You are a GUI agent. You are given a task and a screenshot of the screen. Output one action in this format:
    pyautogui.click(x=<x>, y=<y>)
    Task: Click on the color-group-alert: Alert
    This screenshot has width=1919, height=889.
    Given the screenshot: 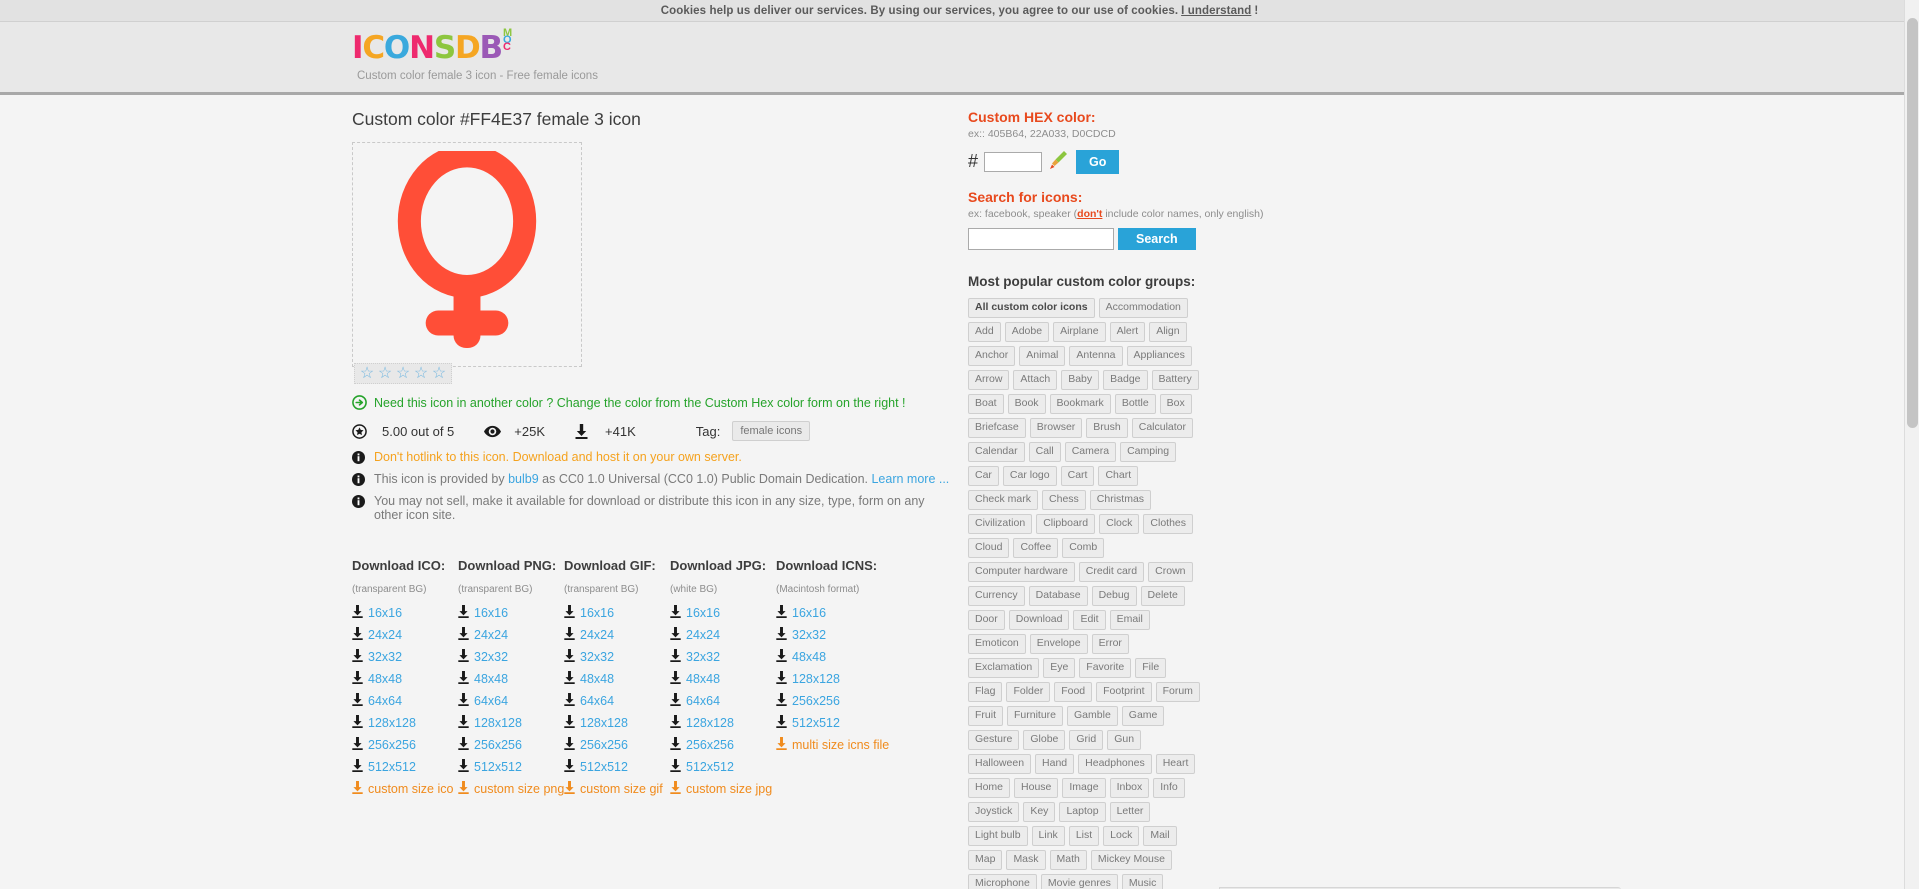 What is the action you would take?
    pyautogui.click(x=1127, y=332)
    